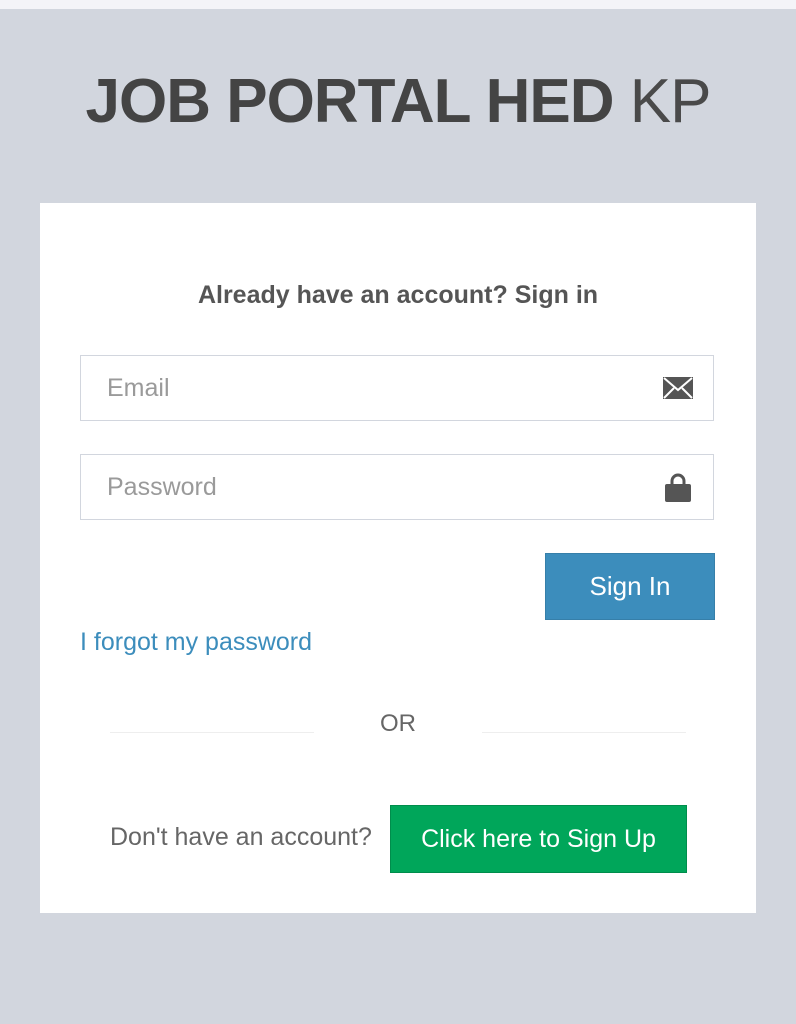 The image size is (796, 1024). What do you see at coordinates (584, 732) in the screenshot?
I see `or-divider-right` at bounding box center [584, 732].